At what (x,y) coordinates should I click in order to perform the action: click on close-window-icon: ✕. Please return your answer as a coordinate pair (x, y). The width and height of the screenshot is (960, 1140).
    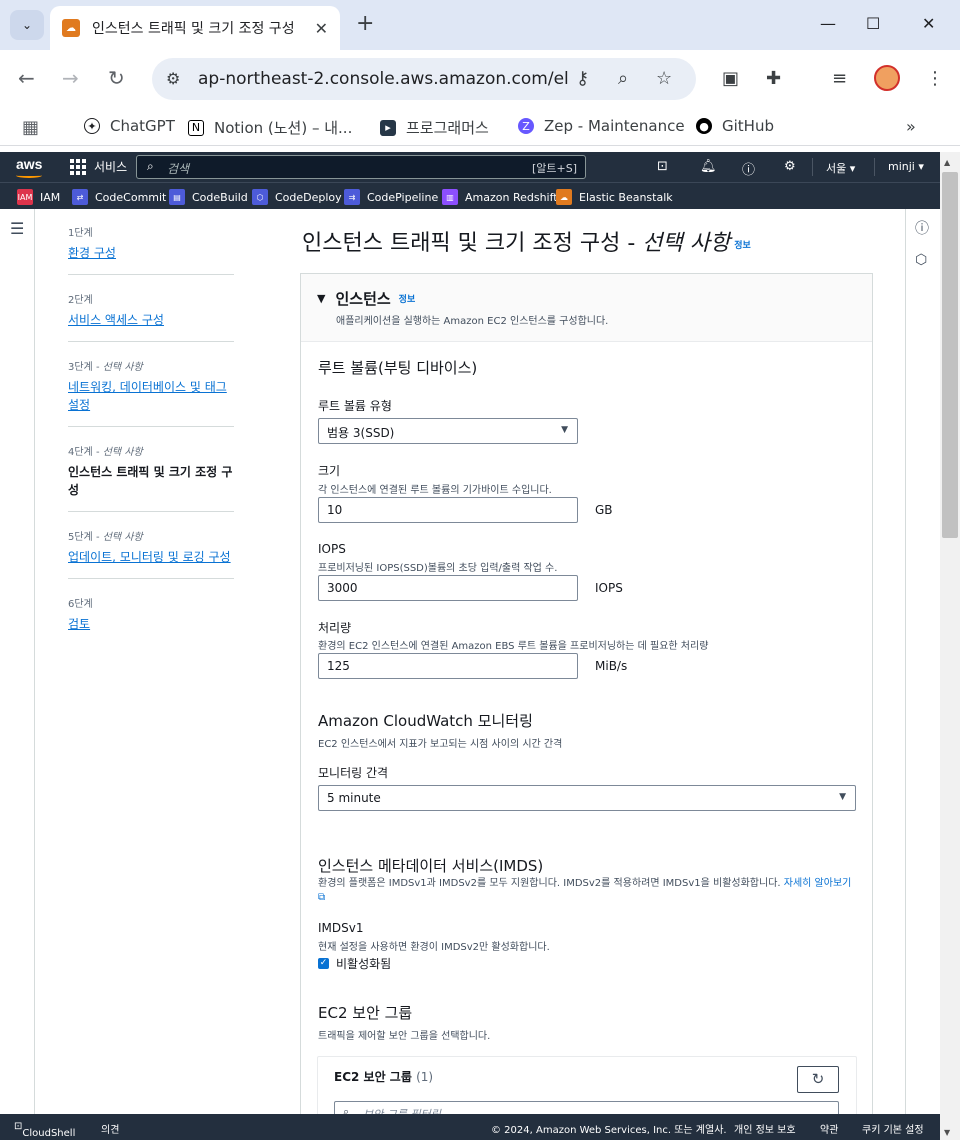
    Looking at the image, I should click on (928, 23).